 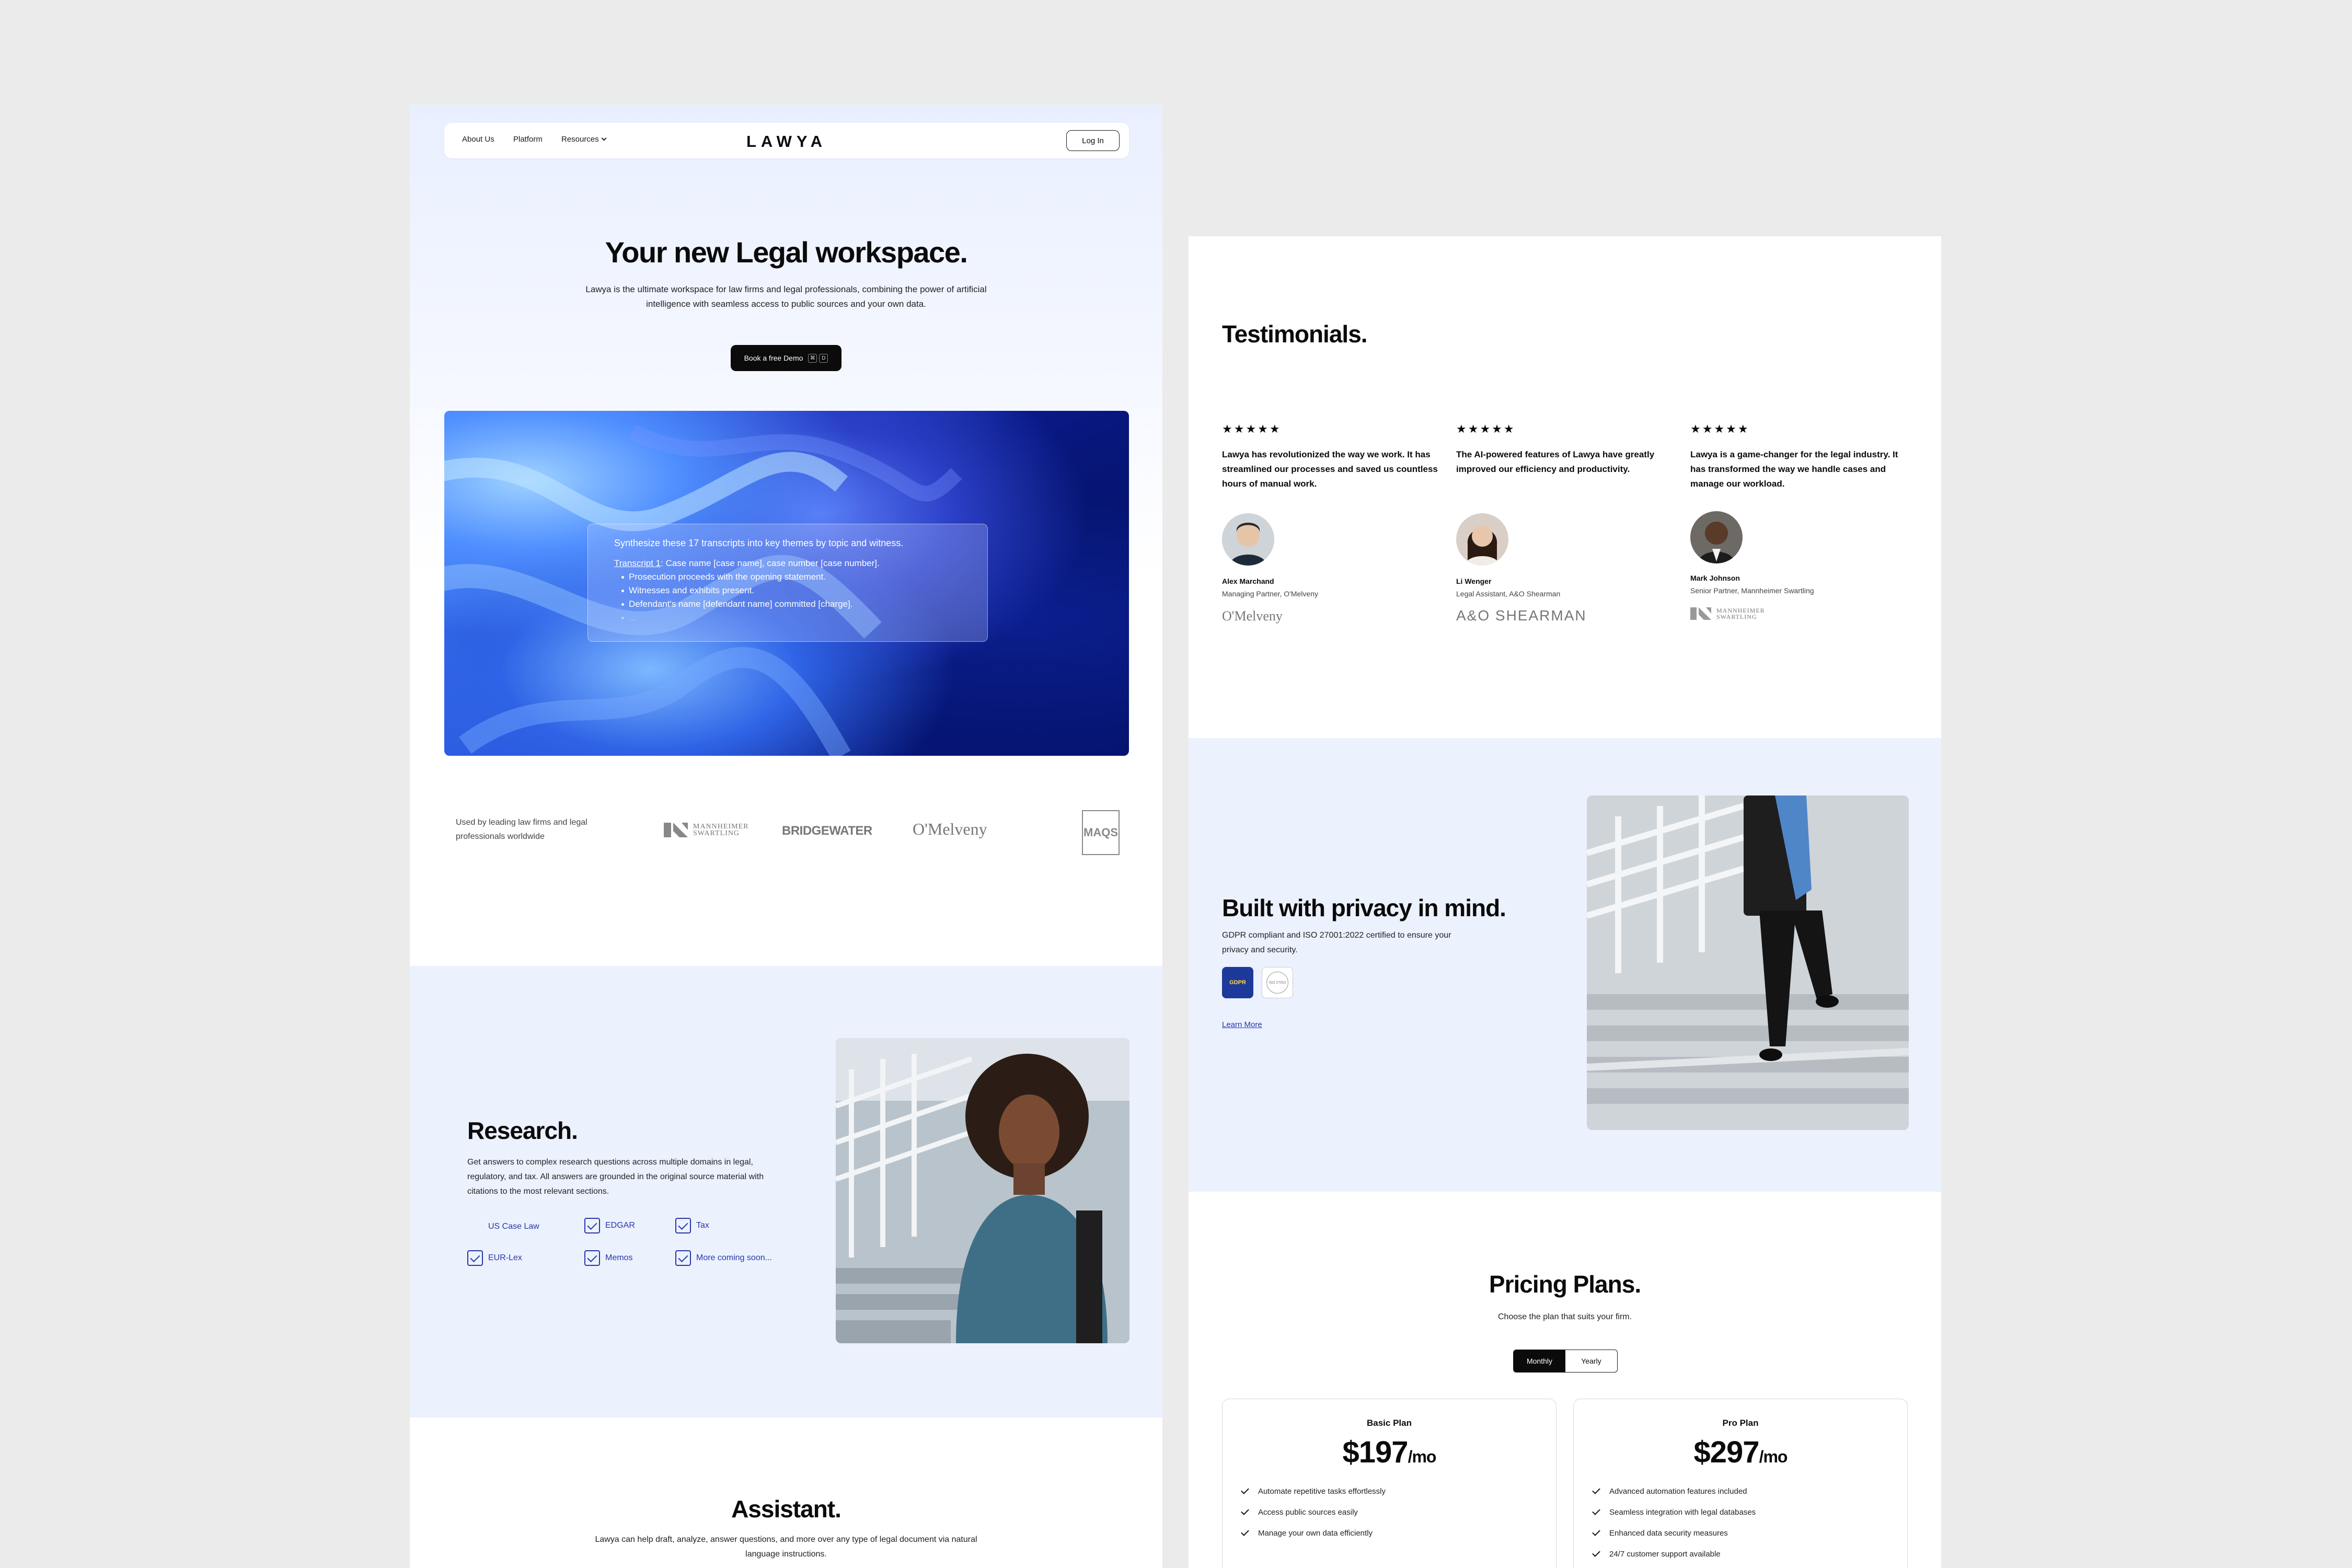 I want to click on testimonial-role: Senior Partner, Mannheimer Swartling, so click(x=1752, y=590).